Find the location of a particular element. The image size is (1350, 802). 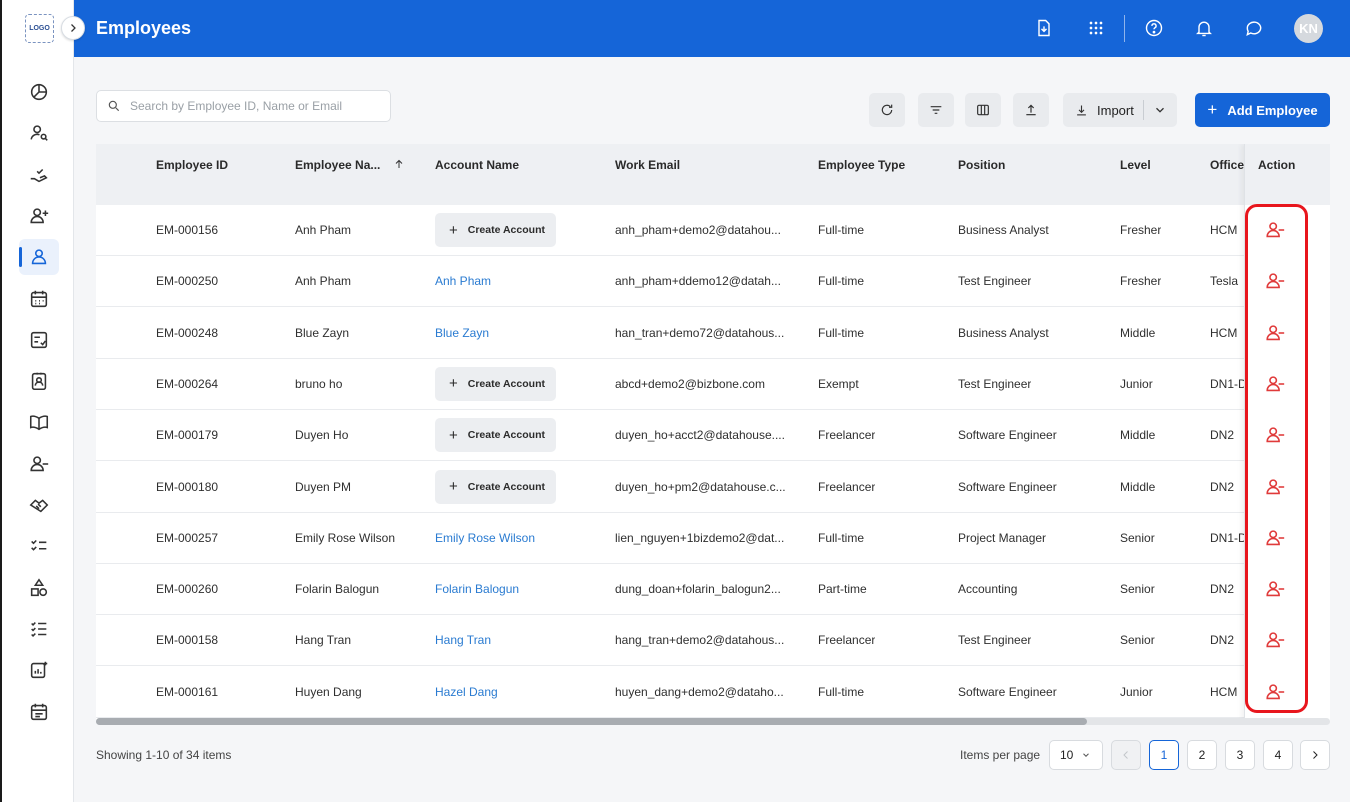

prev-page-button is located at coordinates (1126, 755).